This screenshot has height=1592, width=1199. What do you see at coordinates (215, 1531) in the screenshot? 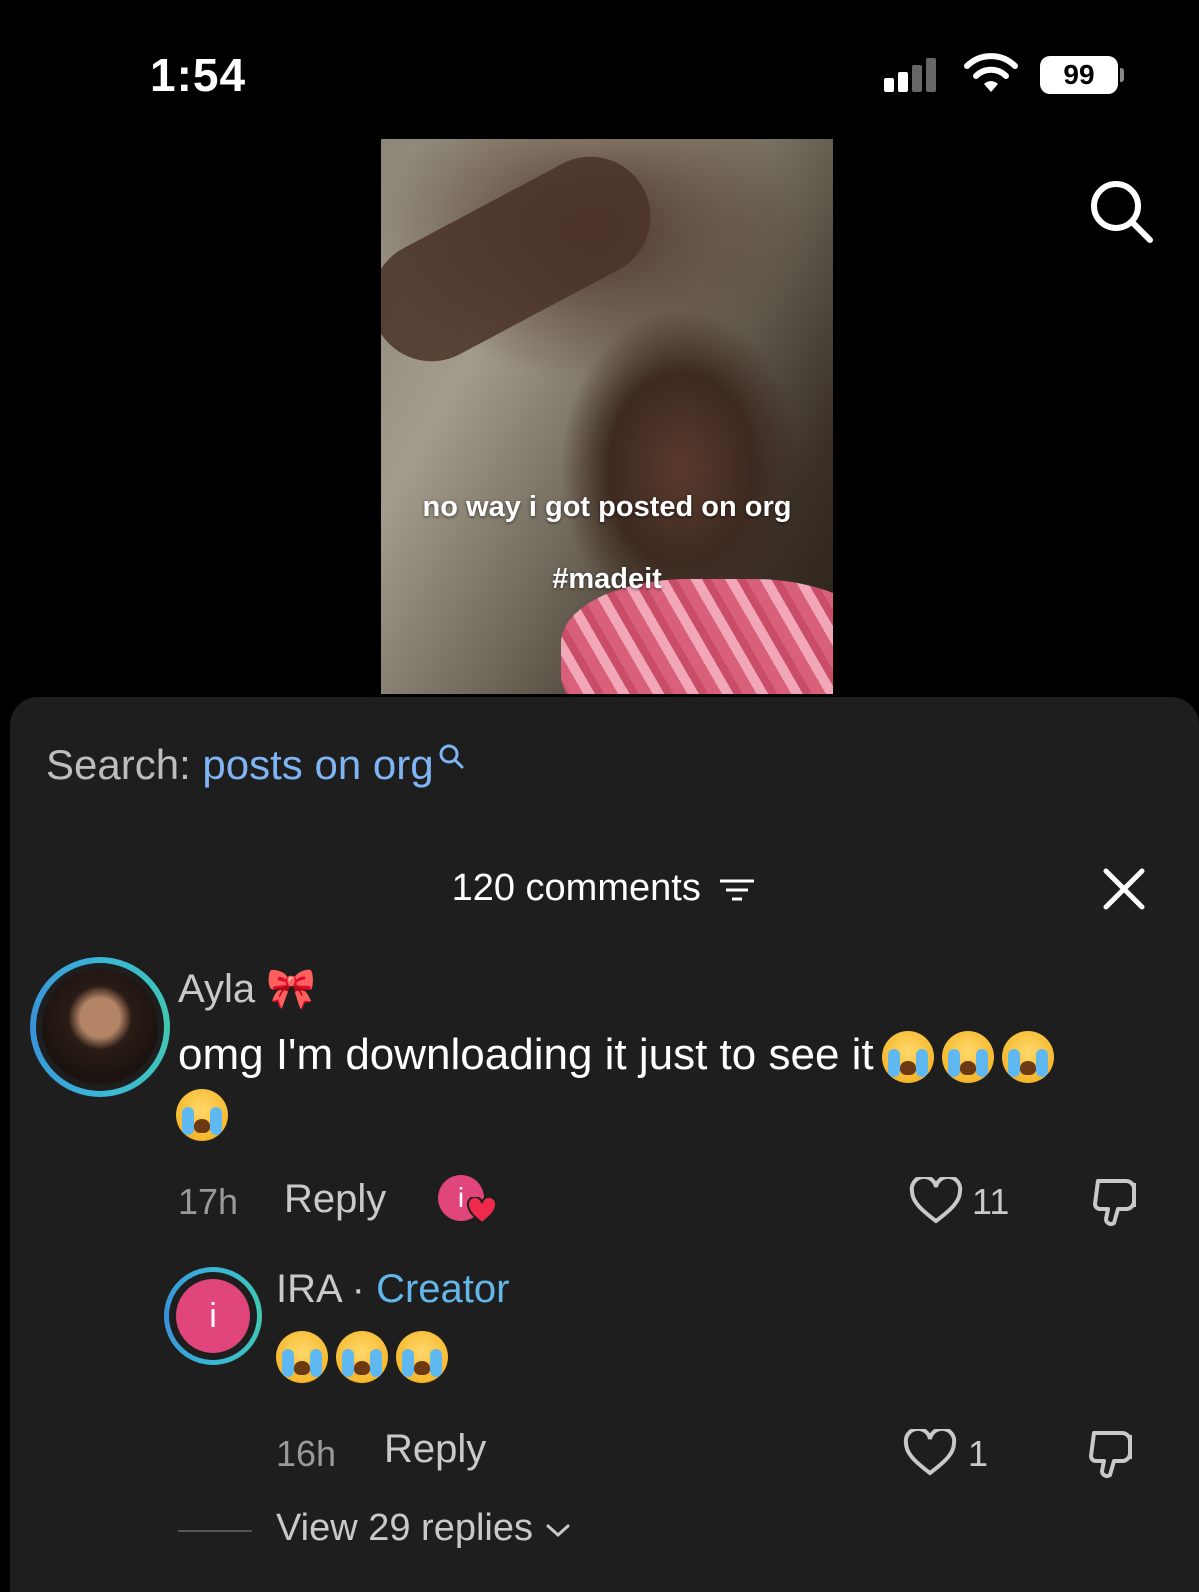
I see `divider` at bounding box center [215, 1531].